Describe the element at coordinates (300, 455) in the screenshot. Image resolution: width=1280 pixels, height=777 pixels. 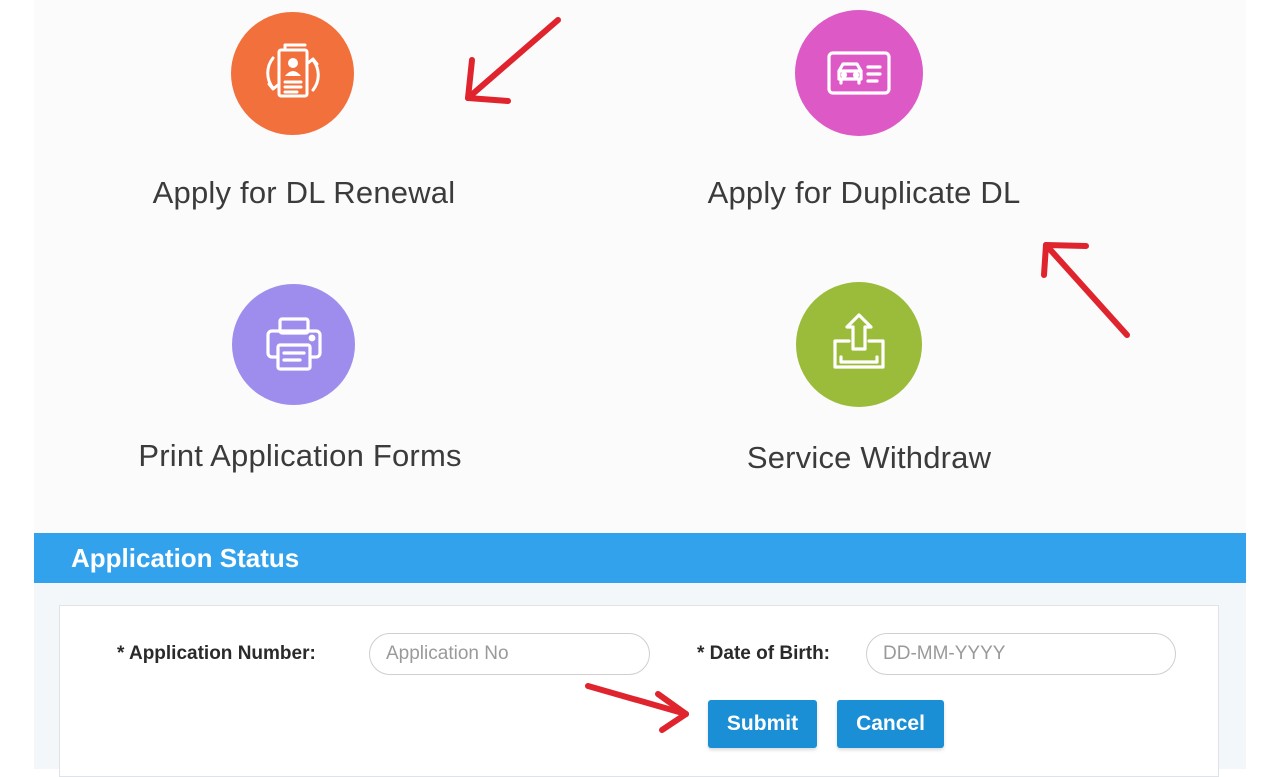
I see `service-label: Print Application Forms` at that location.